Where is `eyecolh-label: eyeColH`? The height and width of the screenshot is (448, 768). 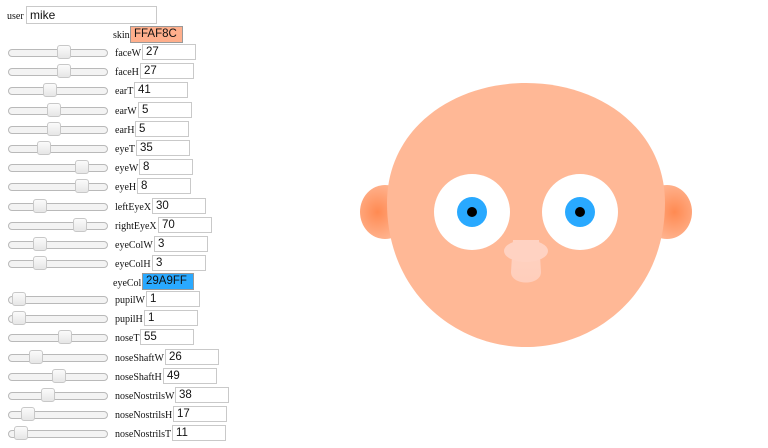 eyecolh-label: eyeColH is located at coordinates (133, 265).